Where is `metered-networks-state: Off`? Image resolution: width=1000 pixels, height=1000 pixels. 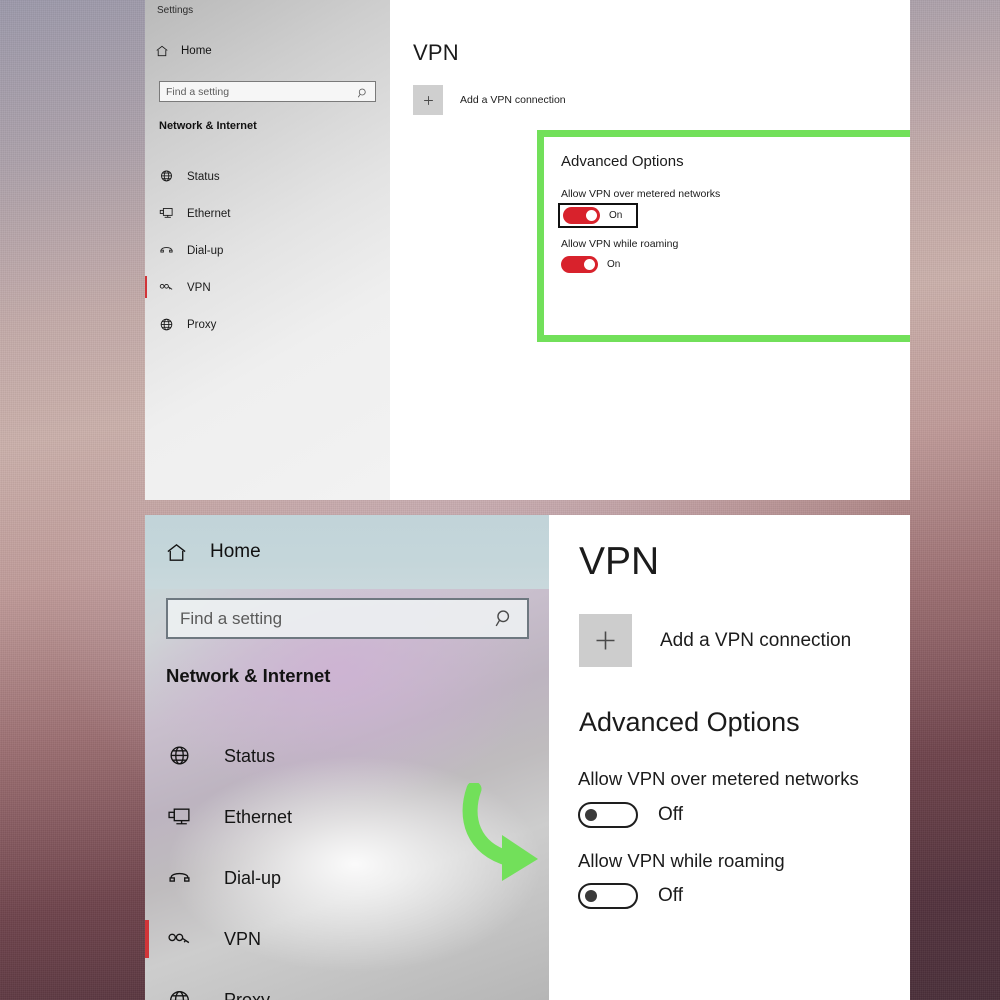 metered-networks-state: Off is located at coordinates (670, 814).